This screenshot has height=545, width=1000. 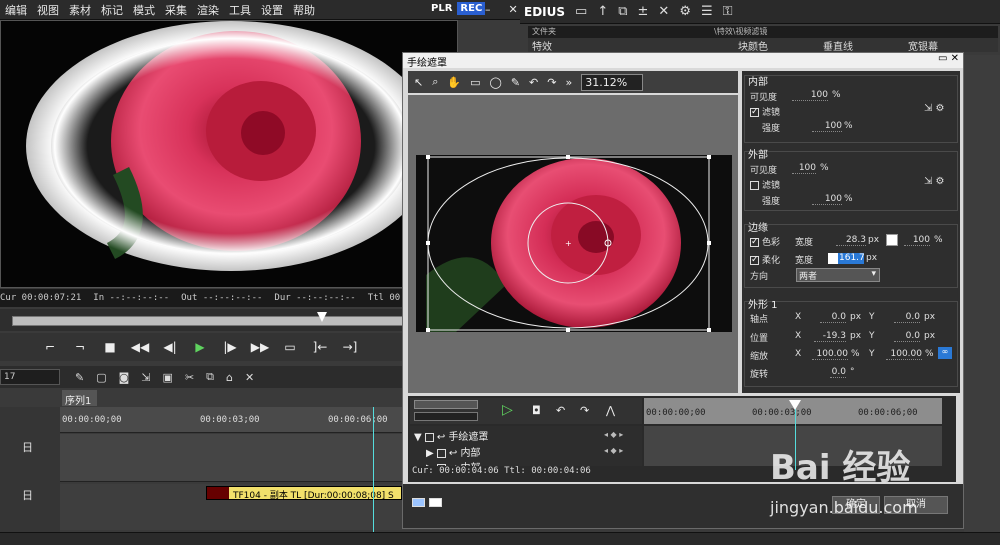 I want to click on step-forward-icon: |▶, so click(x=230, y=347).